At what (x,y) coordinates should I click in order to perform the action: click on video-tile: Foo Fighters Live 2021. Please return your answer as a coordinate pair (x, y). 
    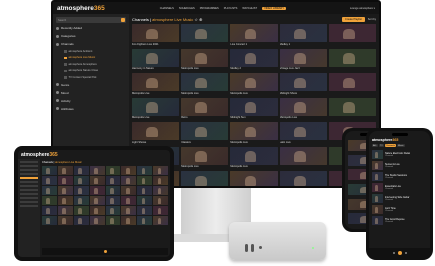
    Looking at the image, I should click on (156, 35).